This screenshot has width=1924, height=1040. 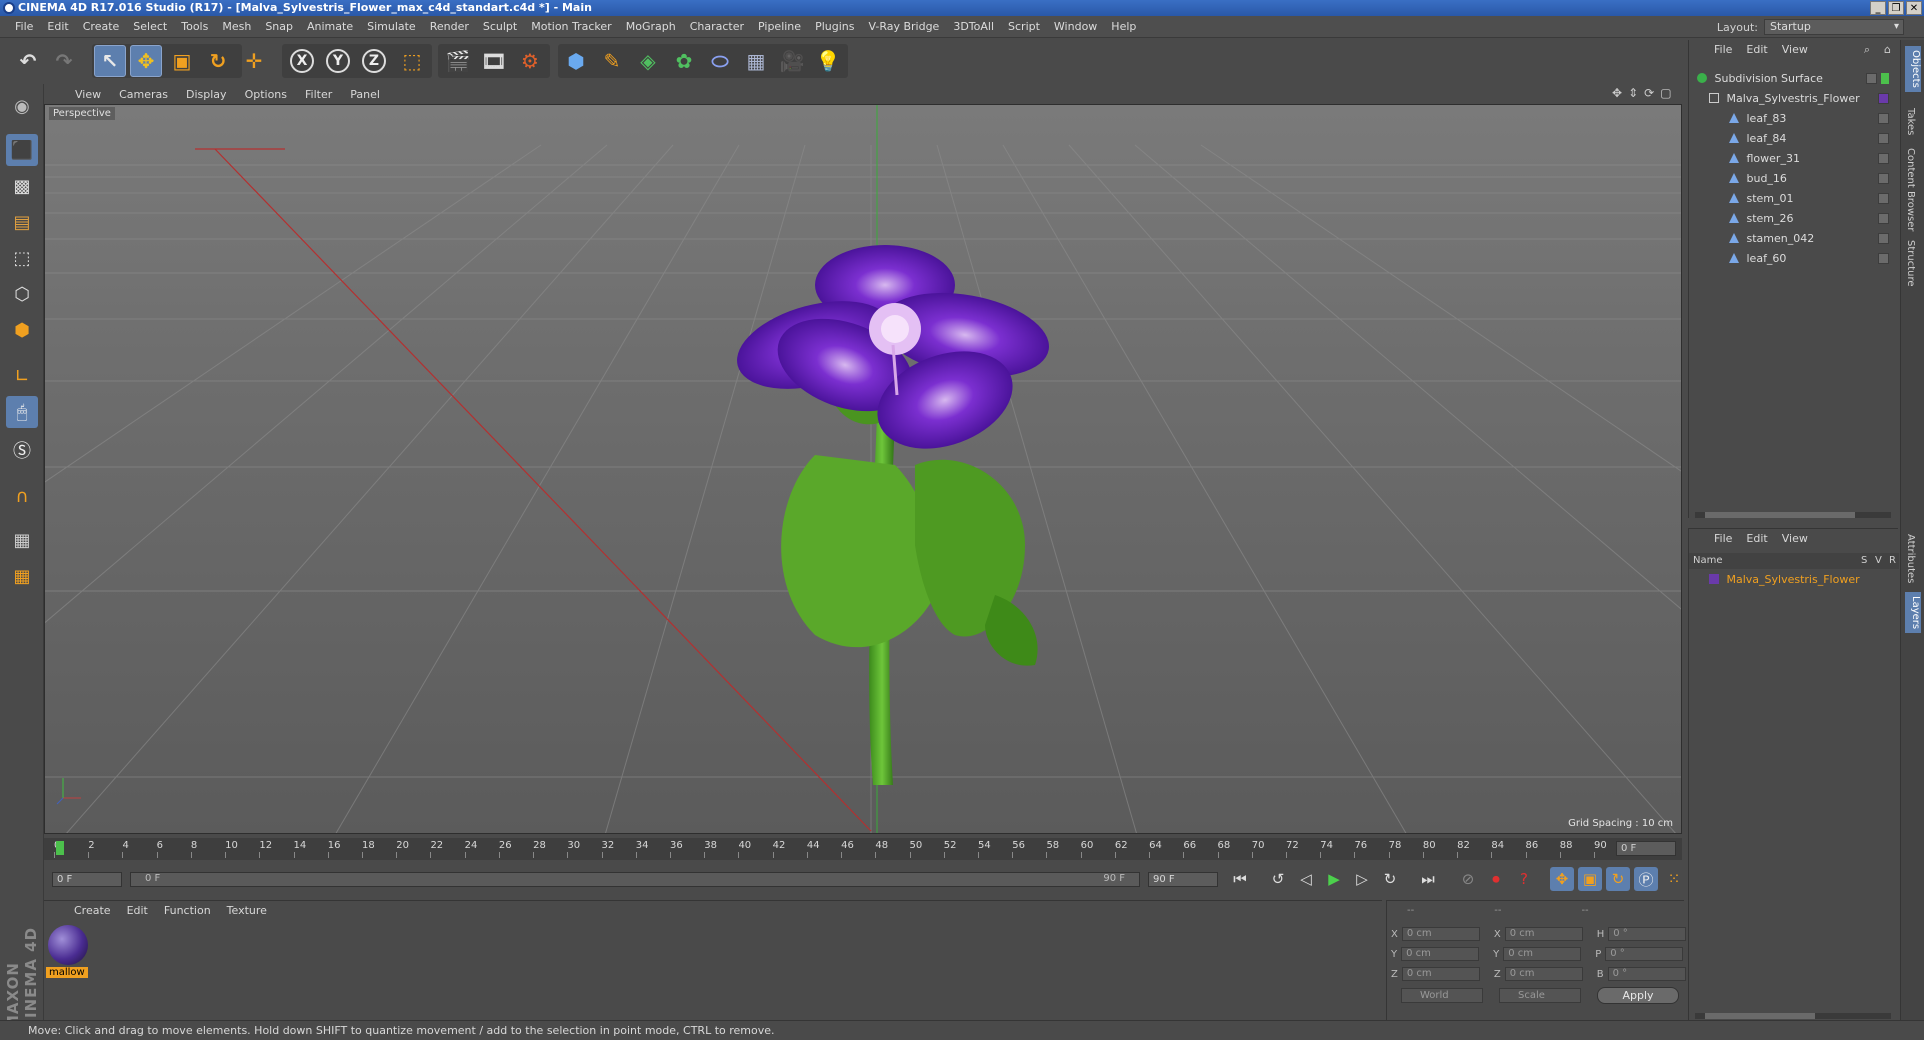 I want to click on key-rotation-icon: ↻, so click(x=1618, y=879).